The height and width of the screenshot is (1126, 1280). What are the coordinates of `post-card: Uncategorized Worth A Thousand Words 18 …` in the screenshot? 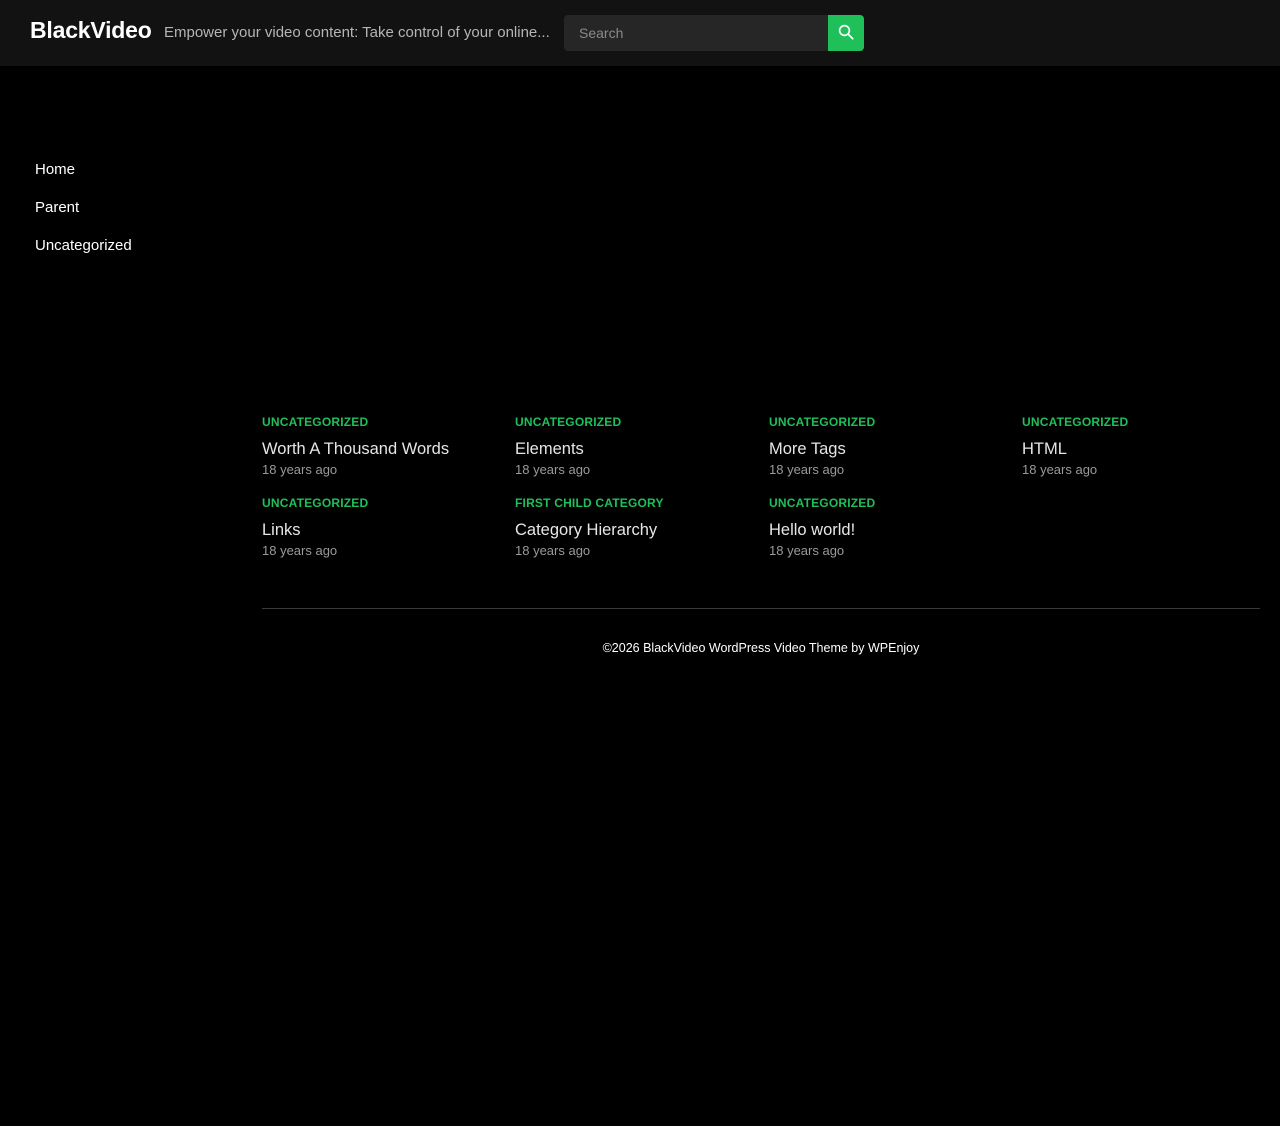 It's located at (382, 446).